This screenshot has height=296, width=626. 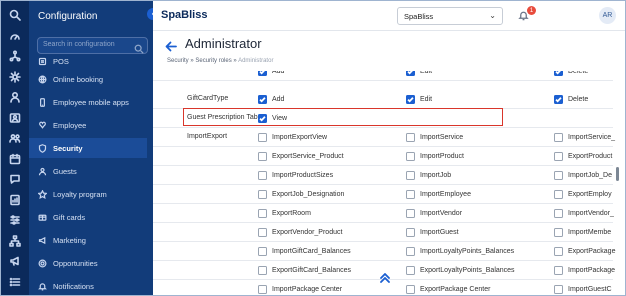 I want to click on sidebar-item-guests: Guests, so click(x=88, y=171).